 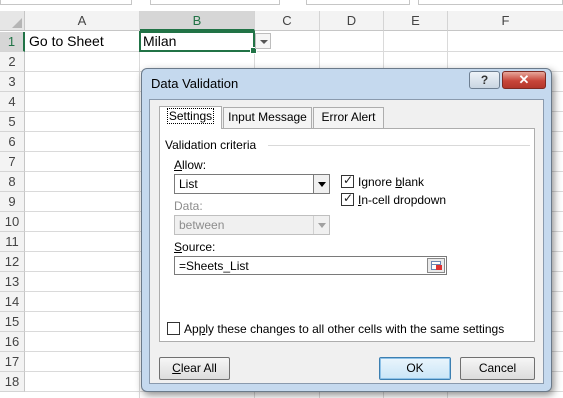 I want to click on data-label: Data:, so click(x=188, y=206).